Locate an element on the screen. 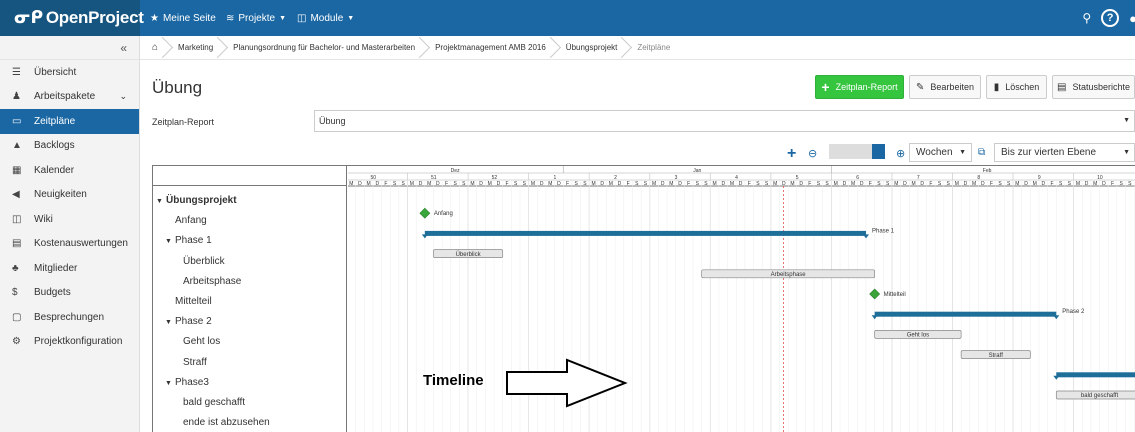 The image size is (1135, 432). plus-icon: + is located at coordinates (825, 87).